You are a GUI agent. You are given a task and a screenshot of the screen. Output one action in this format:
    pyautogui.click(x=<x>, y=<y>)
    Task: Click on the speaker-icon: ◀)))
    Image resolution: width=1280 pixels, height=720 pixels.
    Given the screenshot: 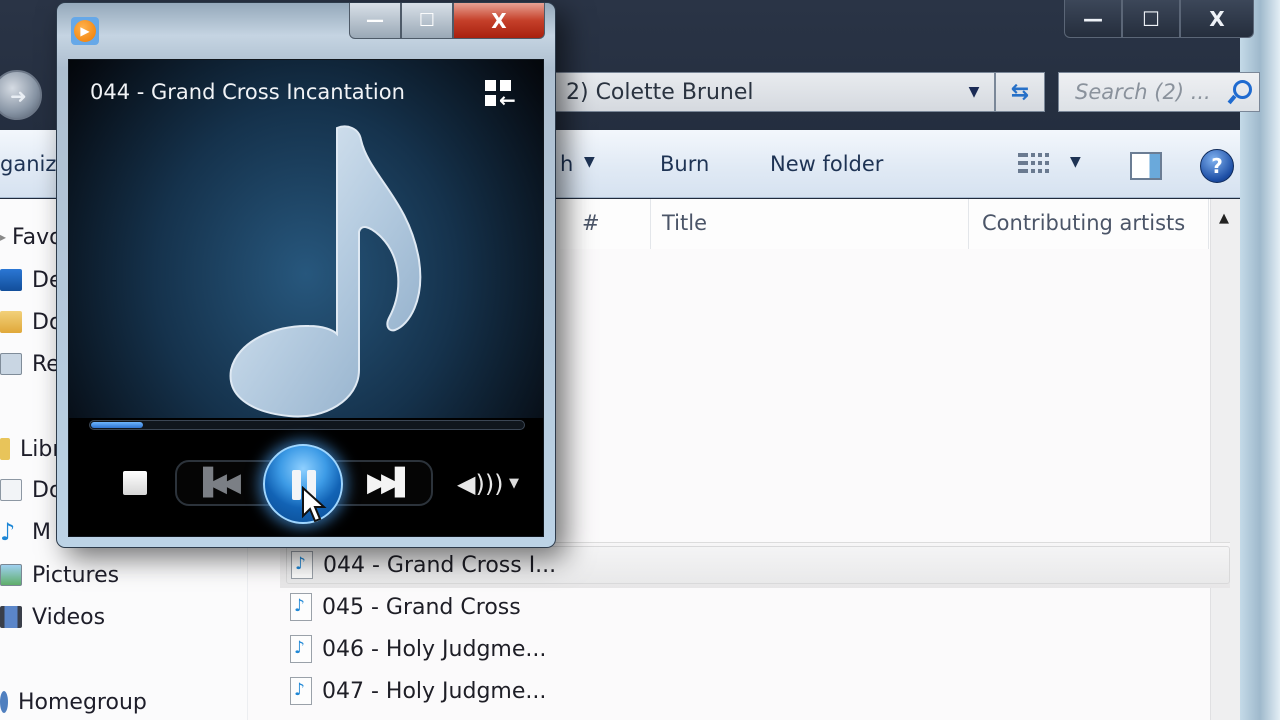 What is the action you would take?
    pyautogui.click(x=480, y=484)
    